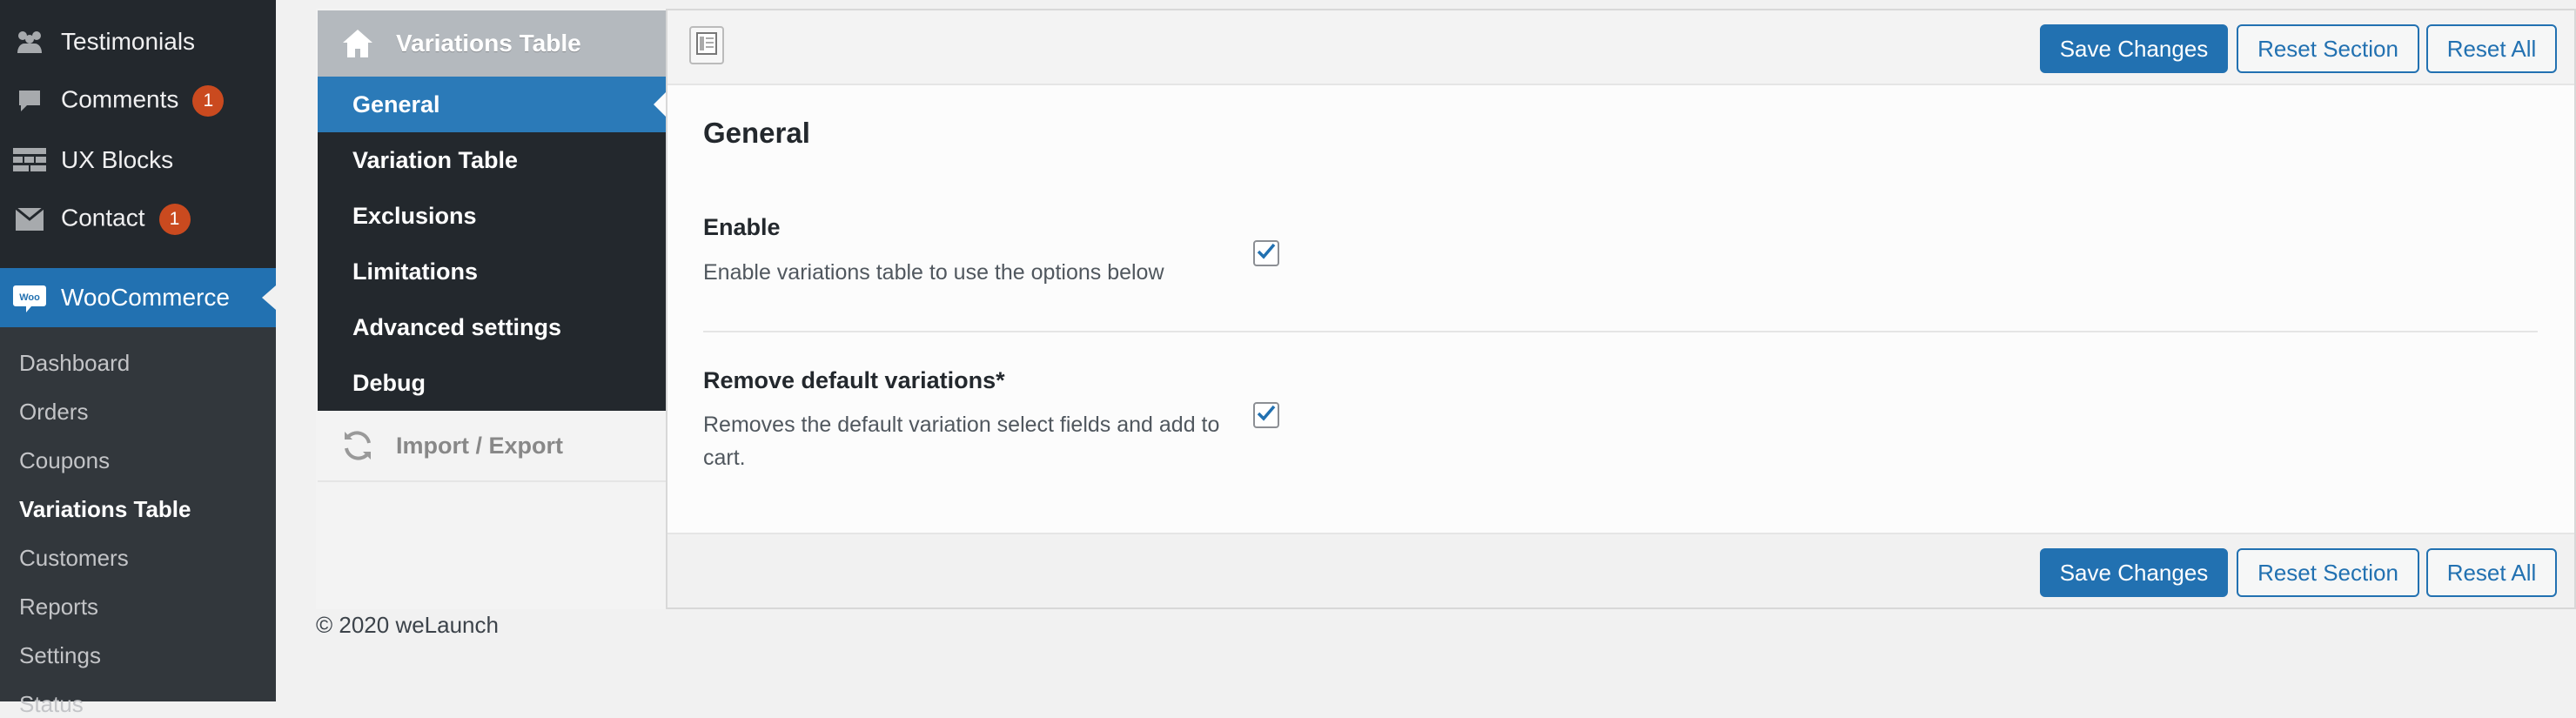  I want to click on blocks-icon, so click(29, 160).